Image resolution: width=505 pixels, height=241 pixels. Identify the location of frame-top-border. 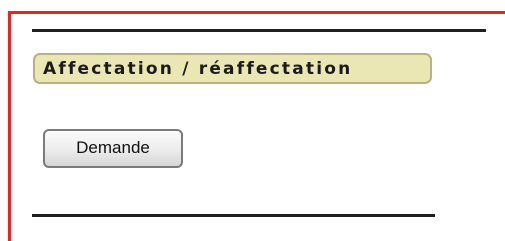
(256, 12).